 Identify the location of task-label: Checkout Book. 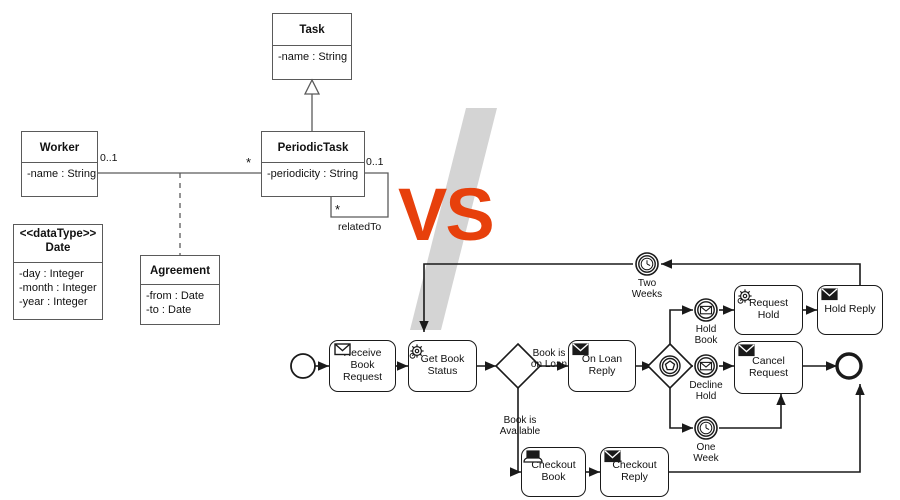
(553, 471).